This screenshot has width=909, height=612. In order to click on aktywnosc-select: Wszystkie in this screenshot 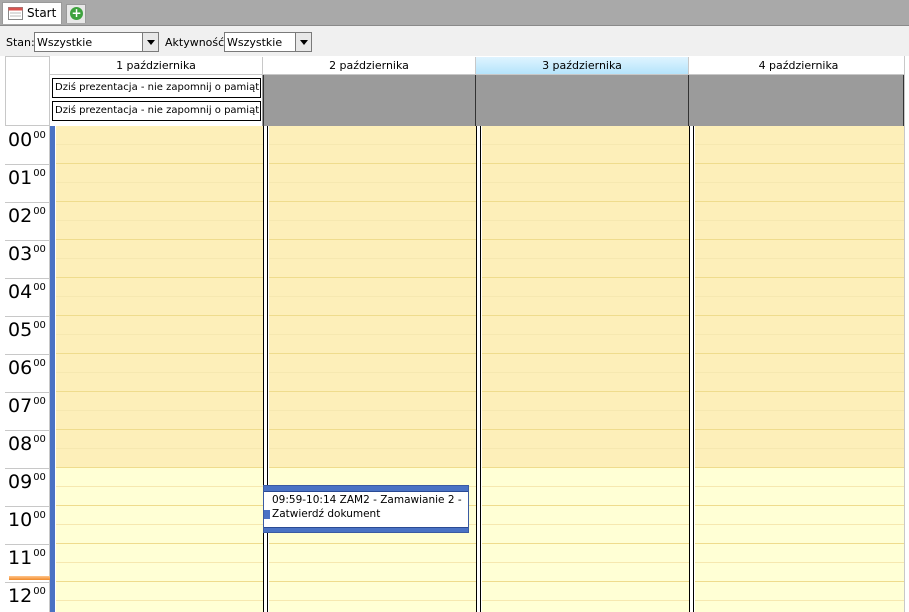, I will do `click(268, 42)`.